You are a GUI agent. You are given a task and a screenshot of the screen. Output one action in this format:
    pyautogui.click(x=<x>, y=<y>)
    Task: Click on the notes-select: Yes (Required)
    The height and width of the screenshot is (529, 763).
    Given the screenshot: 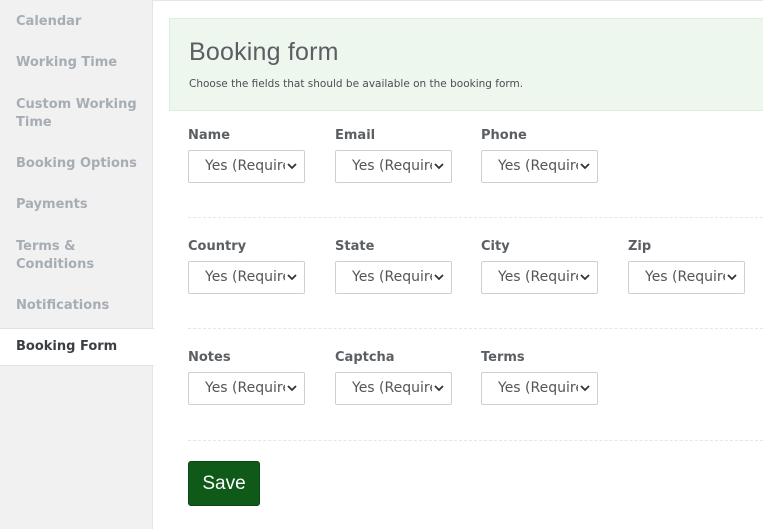 What is the action you would take?
    pyautogui.click(x=246, y=388)
    